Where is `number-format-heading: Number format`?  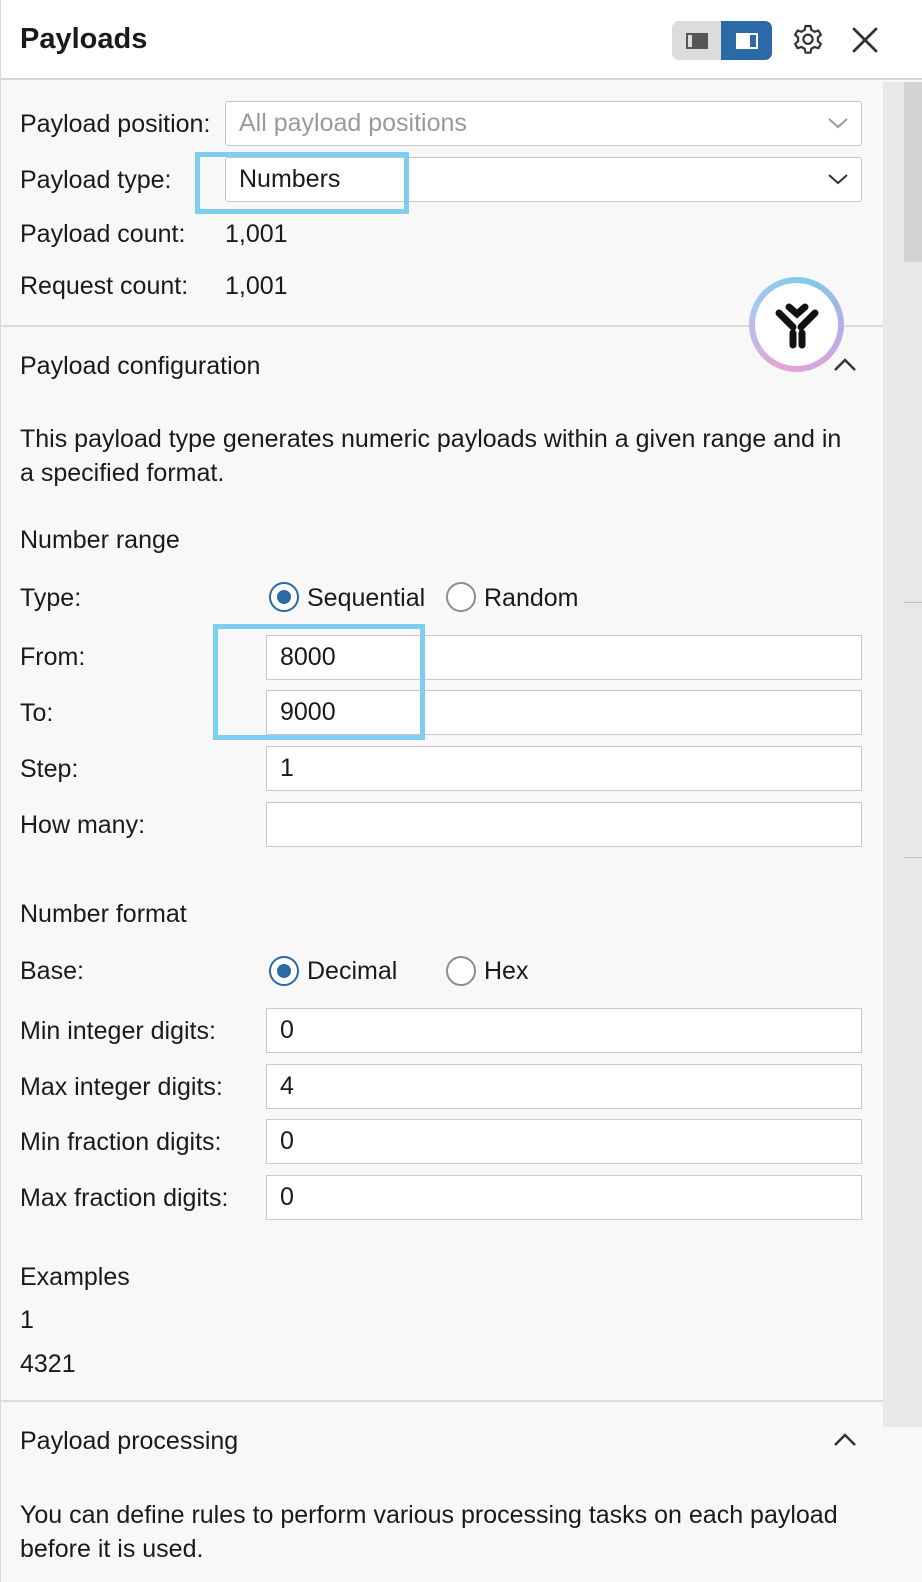
number-format-heading: Number format is located at coordinates (103, 914).